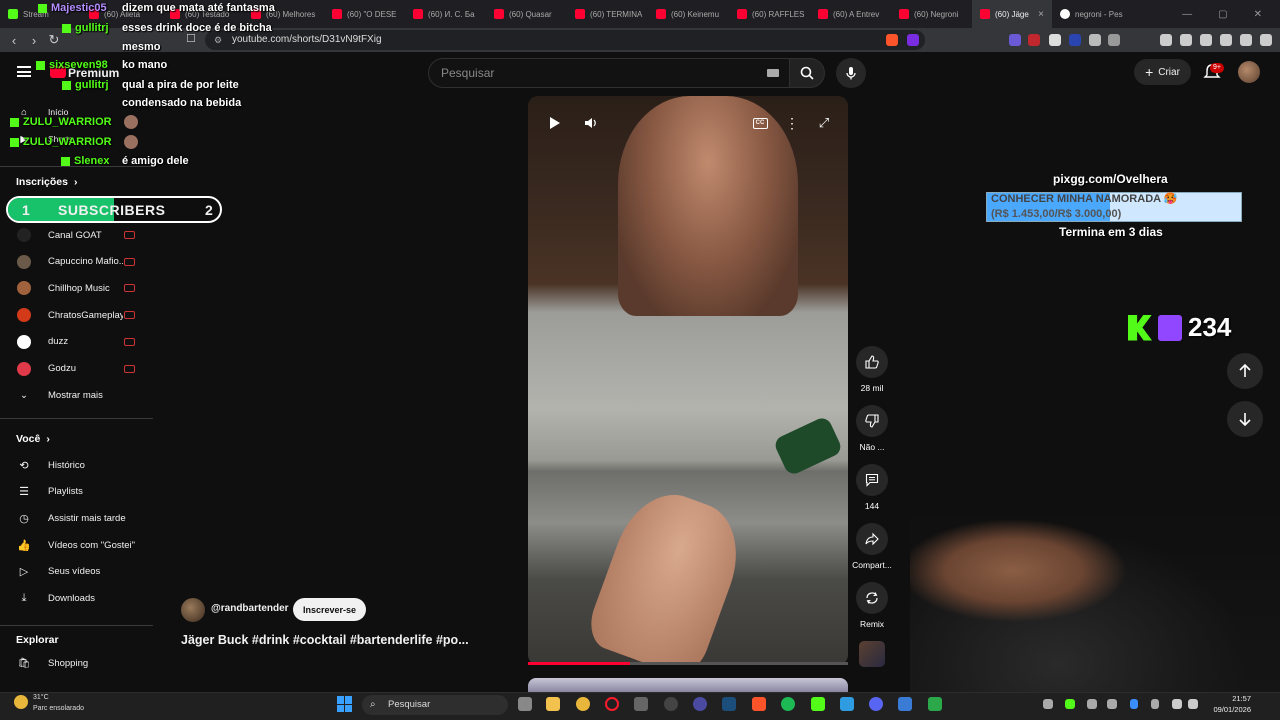 This screenshot has height=720, width=1280. Describe the element at coordinates (77, 369) in the screenshot. I see `sidebar-item-channel: Godzu` at that location.